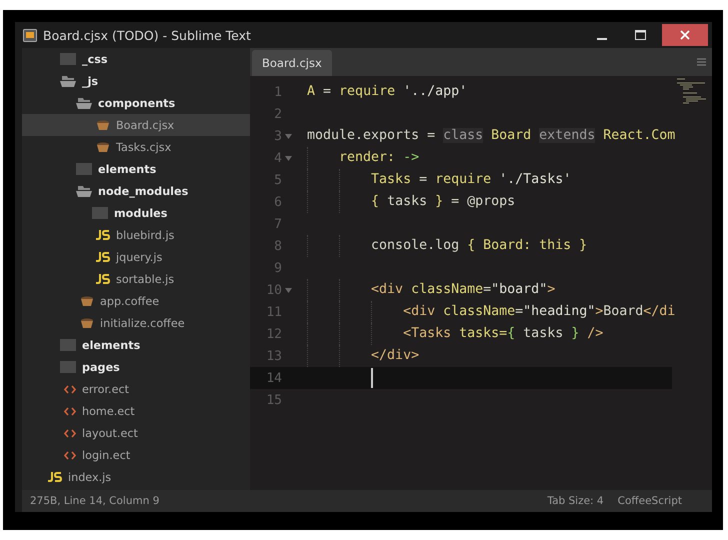 Image resolution: width=728 pixels, height=540 pixels. What do you see at coordinates (277, 246) in the screenshot?
I see `line-number: 8` at bounding box center [277, 246].